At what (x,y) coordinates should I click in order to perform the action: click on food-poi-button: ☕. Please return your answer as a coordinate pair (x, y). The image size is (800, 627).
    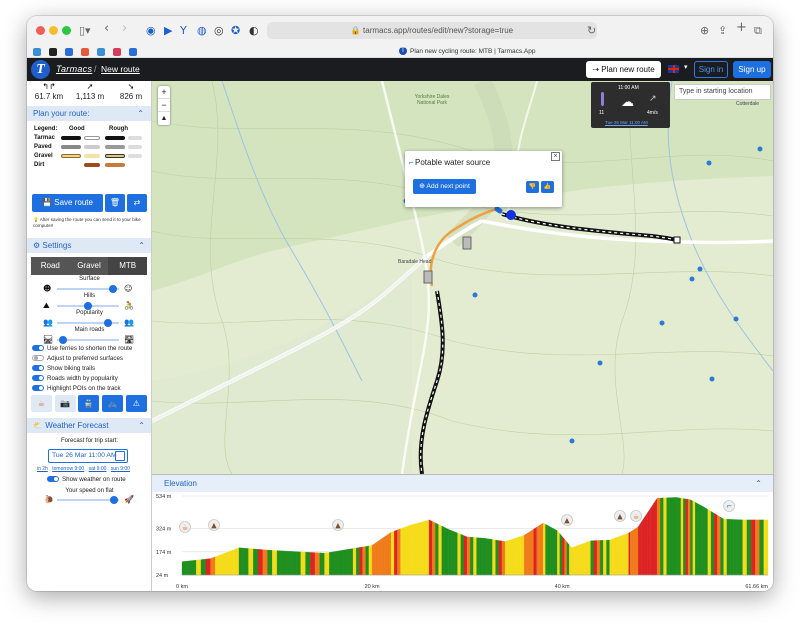
    Looking at the image, I should click on (41, 403).